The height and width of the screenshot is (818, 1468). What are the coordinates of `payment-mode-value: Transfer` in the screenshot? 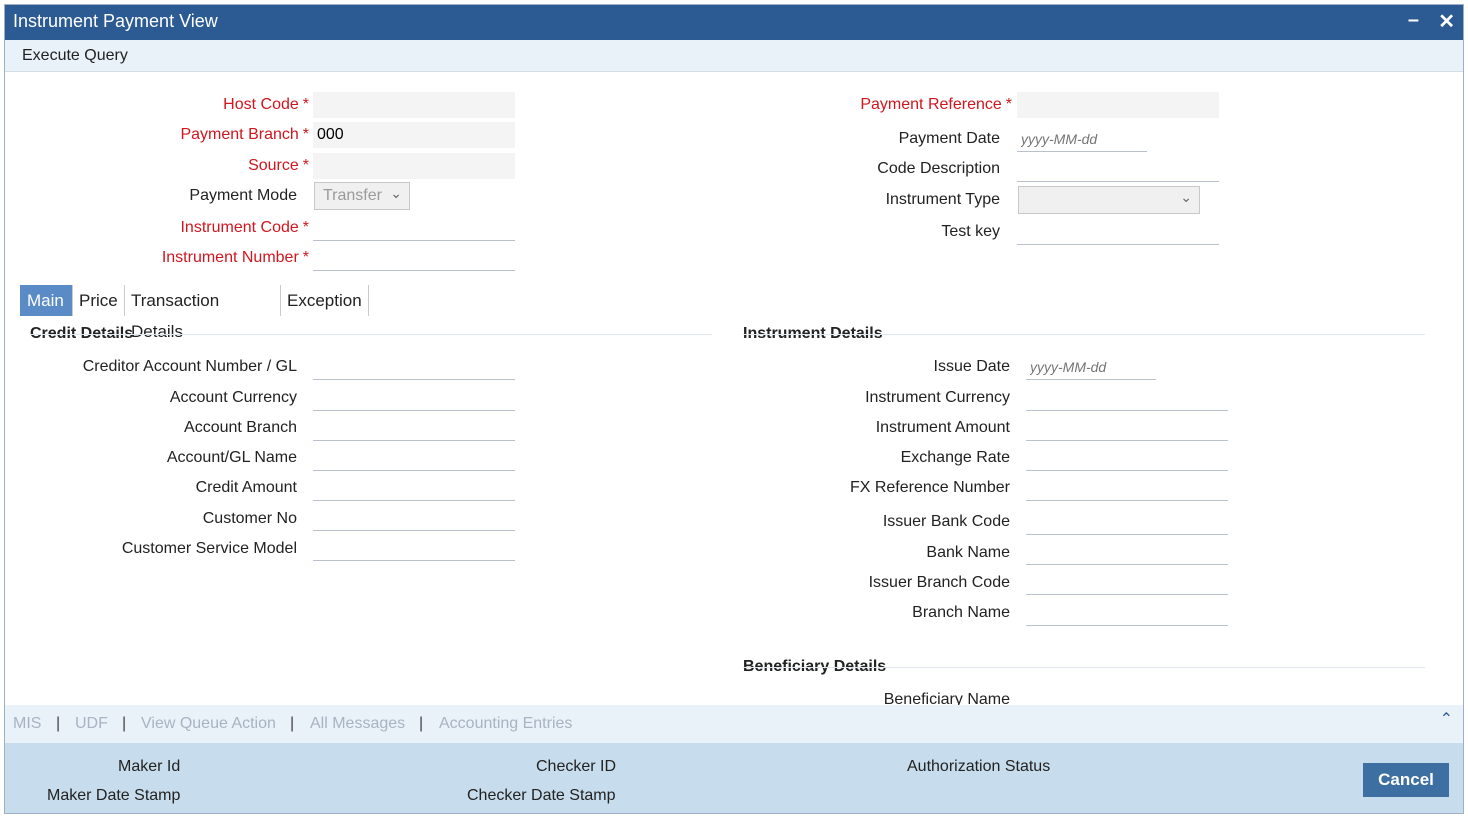 It's located at (352, 195).